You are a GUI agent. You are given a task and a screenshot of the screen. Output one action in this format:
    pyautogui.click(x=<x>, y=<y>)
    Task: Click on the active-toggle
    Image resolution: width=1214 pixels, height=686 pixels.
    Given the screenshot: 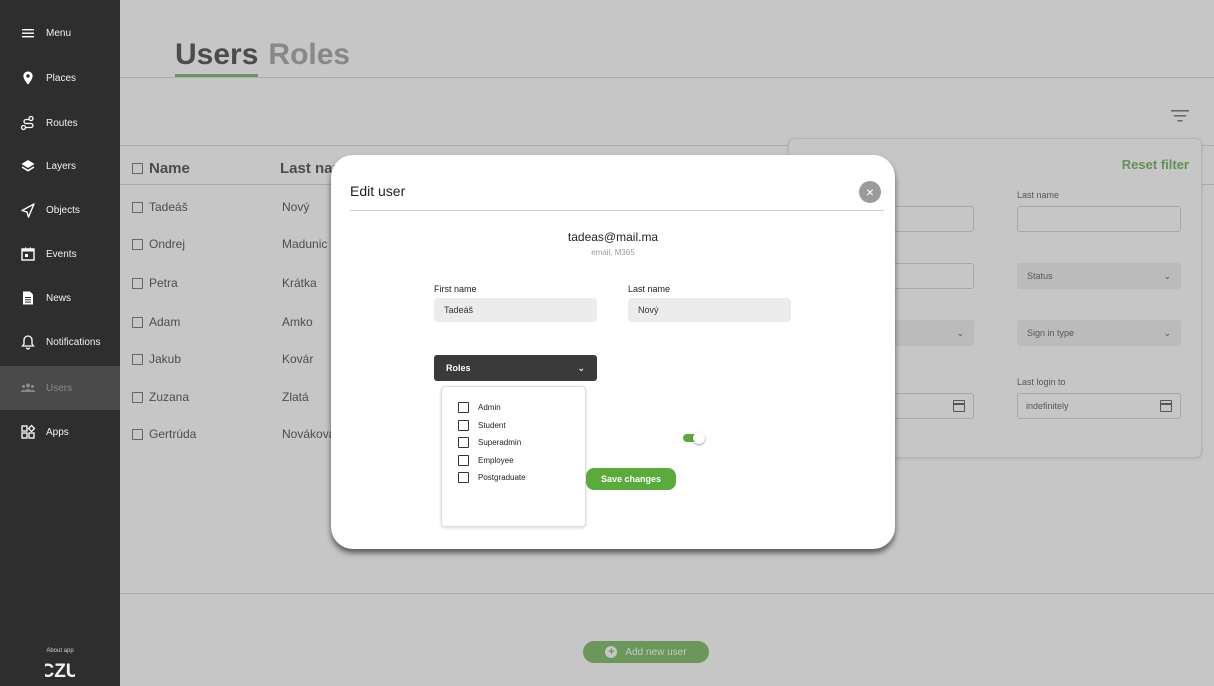 What is the action you would take?
    pyautogui.click(x=694, y=438)
    